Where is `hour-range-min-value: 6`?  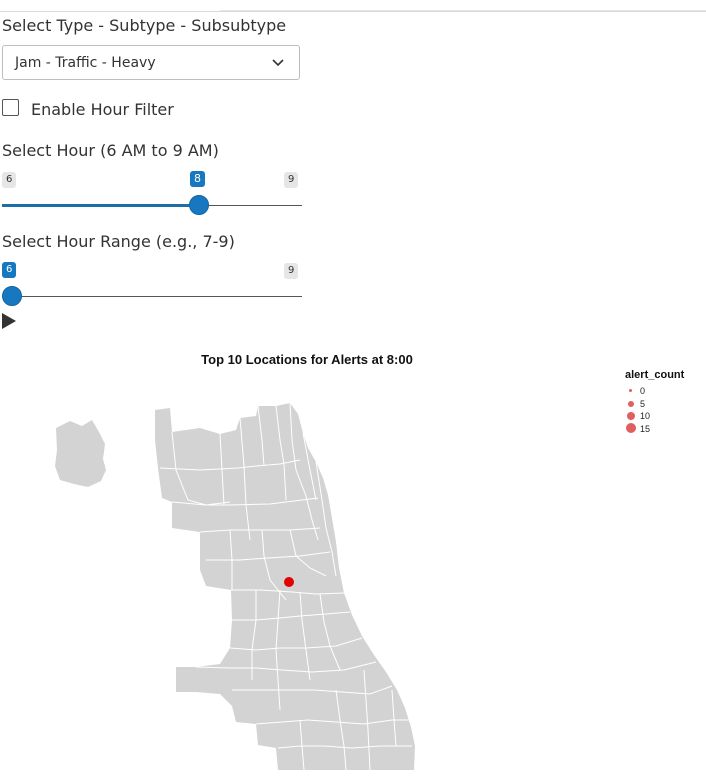 hour-range-min-value: 6 is located at coordinates (9, 270).